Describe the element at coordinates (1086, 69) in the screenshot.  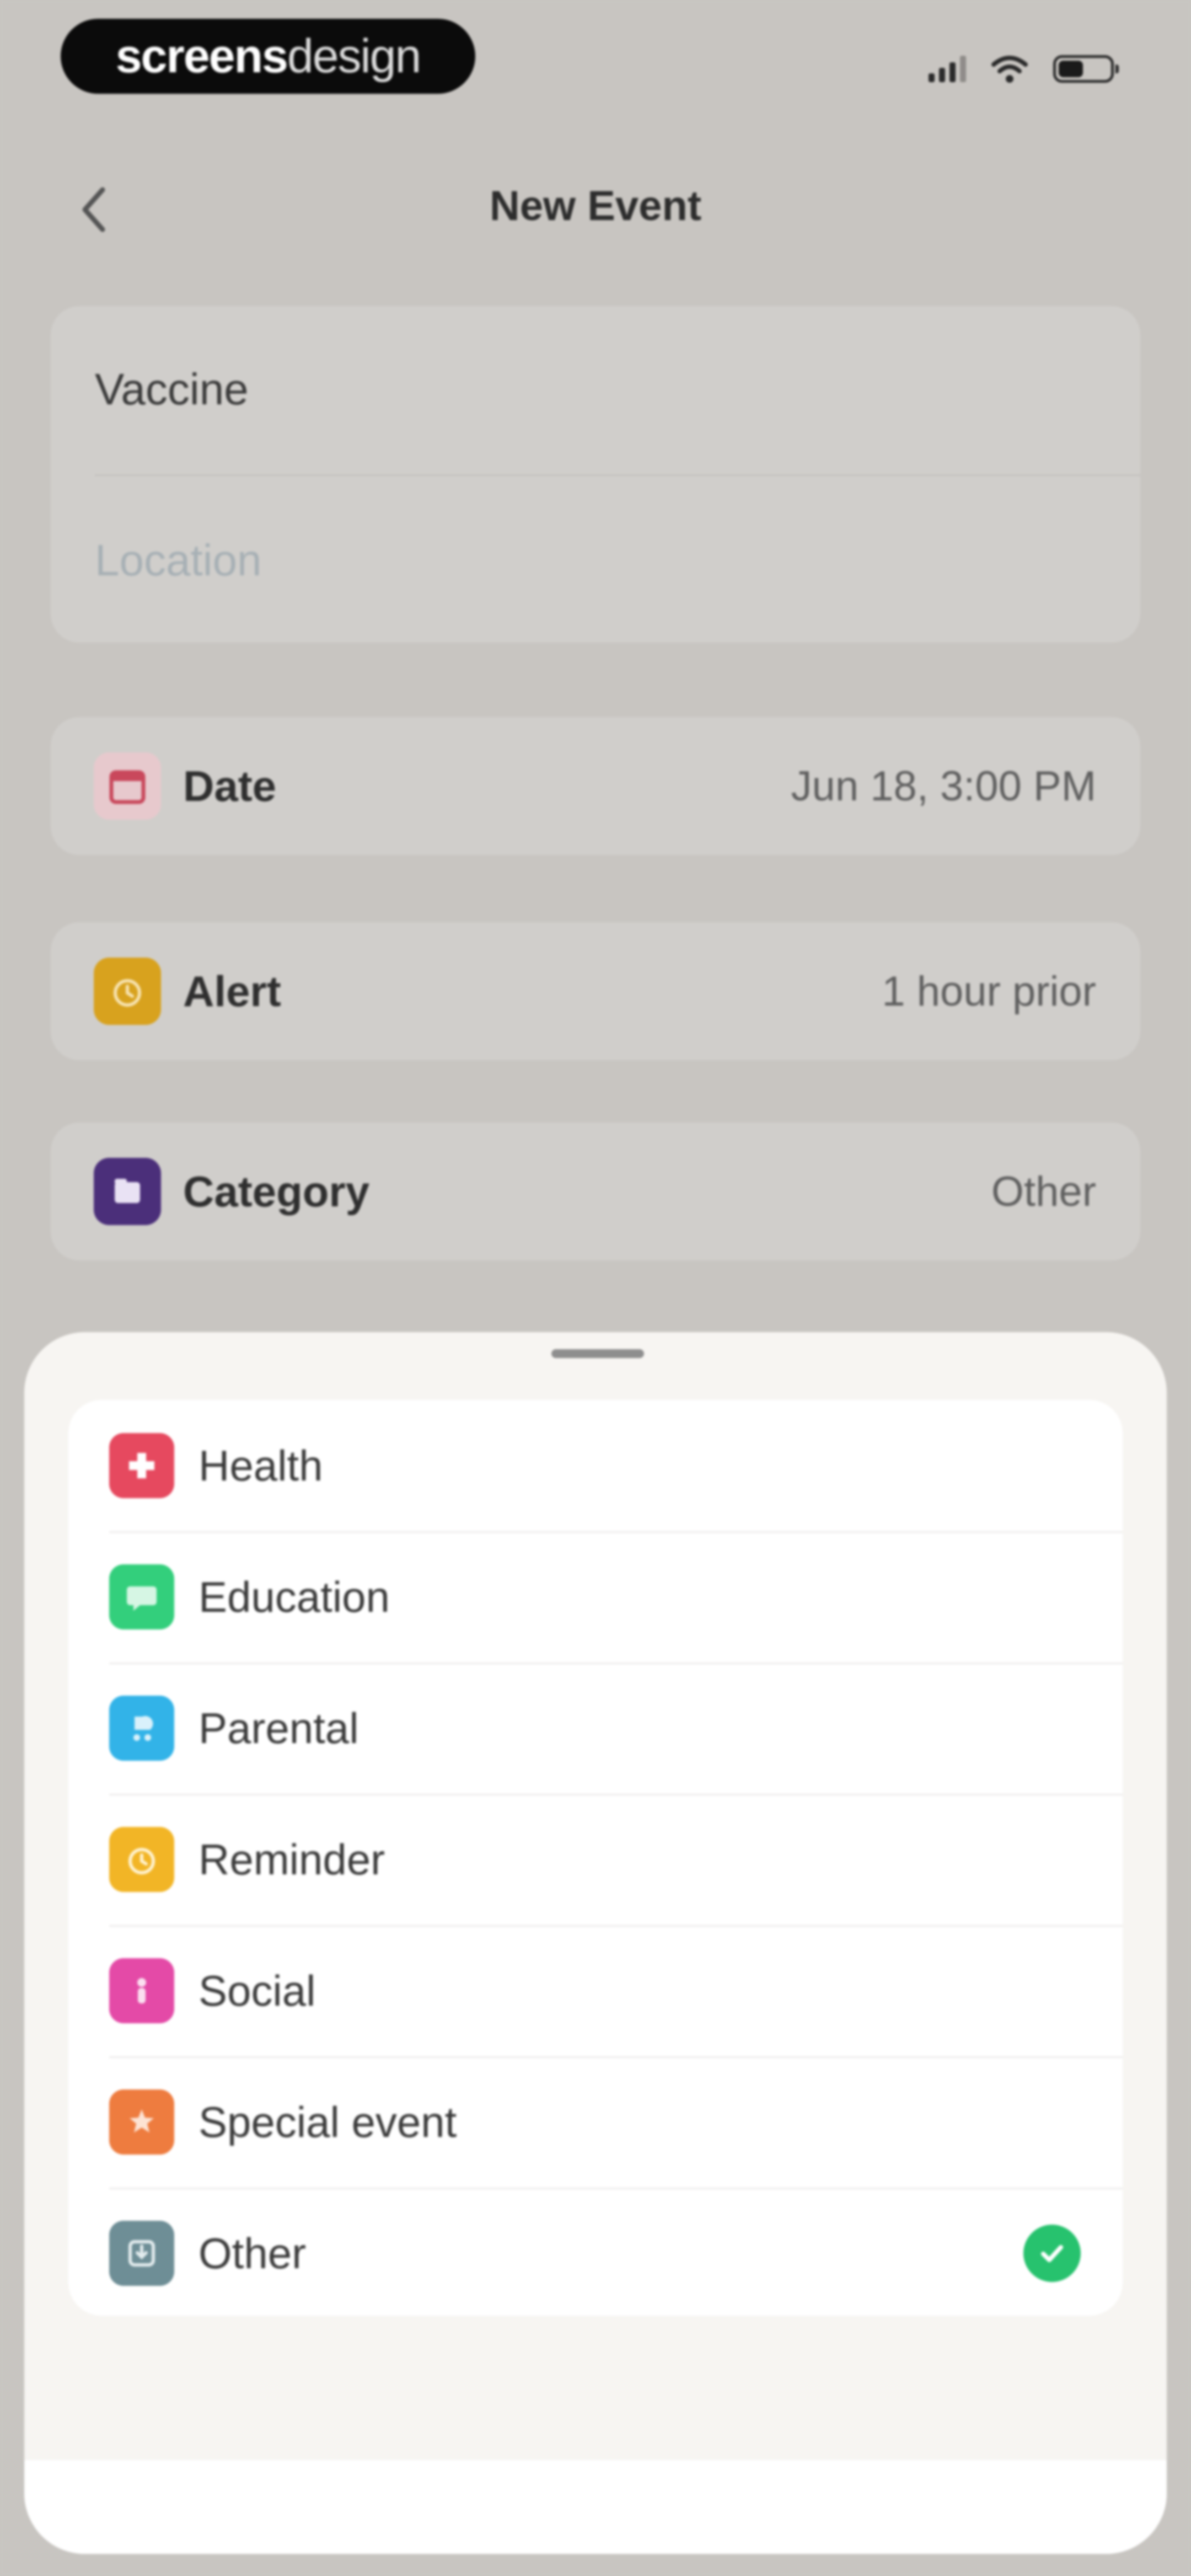
I see `battery-icon` at that location.